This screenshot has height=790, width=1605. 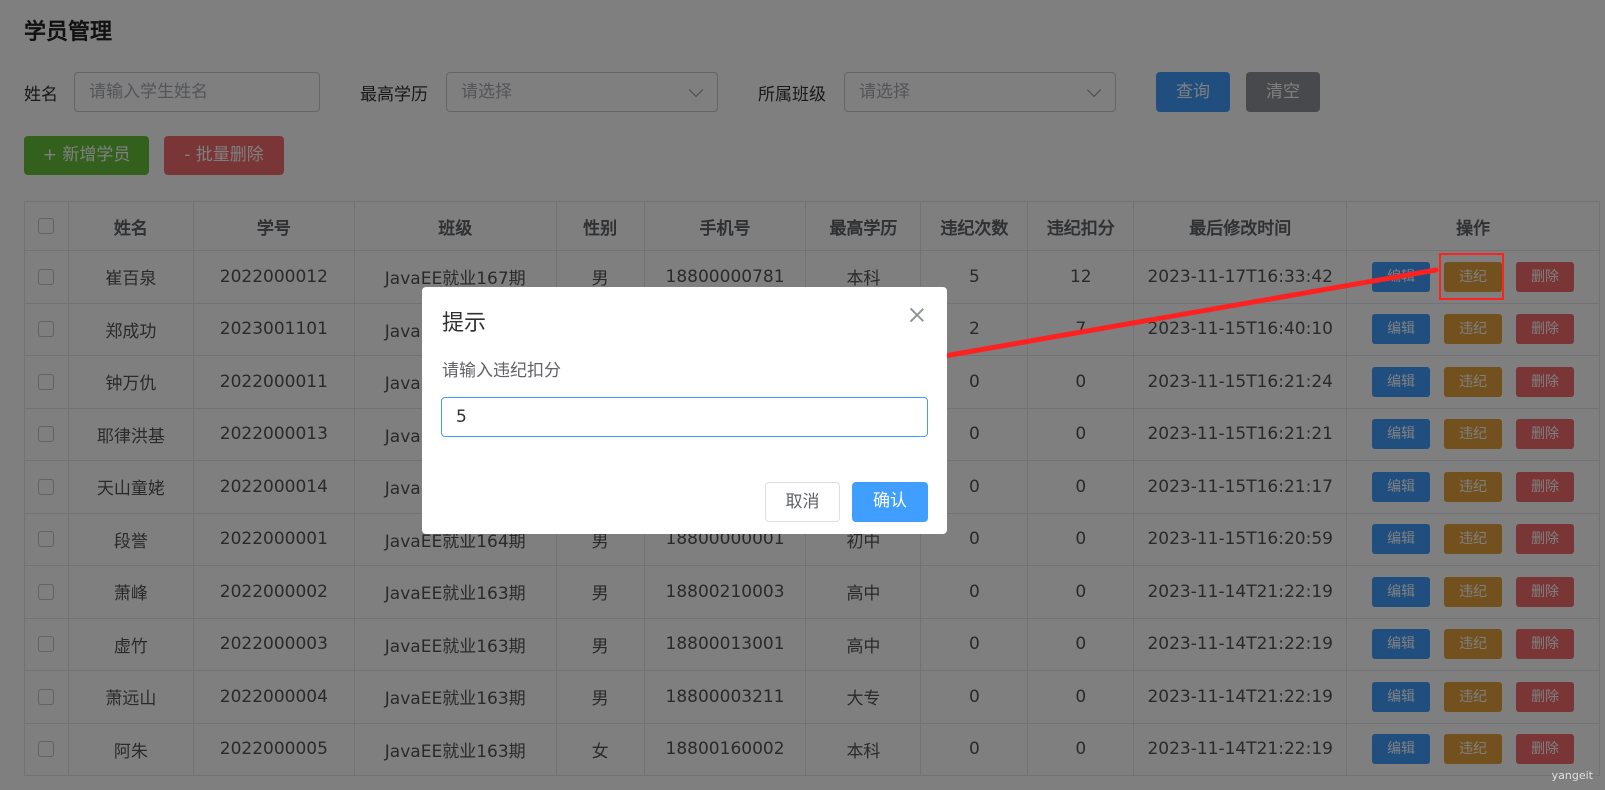 What do you see at coordinates (917, 315) in the screenshot?
I see `close-icon` at bounding box center [917, 315].